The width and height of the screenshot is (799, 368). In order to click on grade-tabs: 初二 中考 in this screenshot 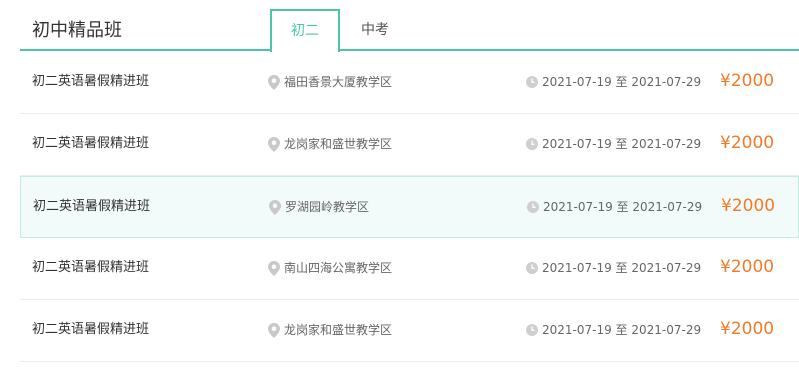, I will do `click(340, 31)`.